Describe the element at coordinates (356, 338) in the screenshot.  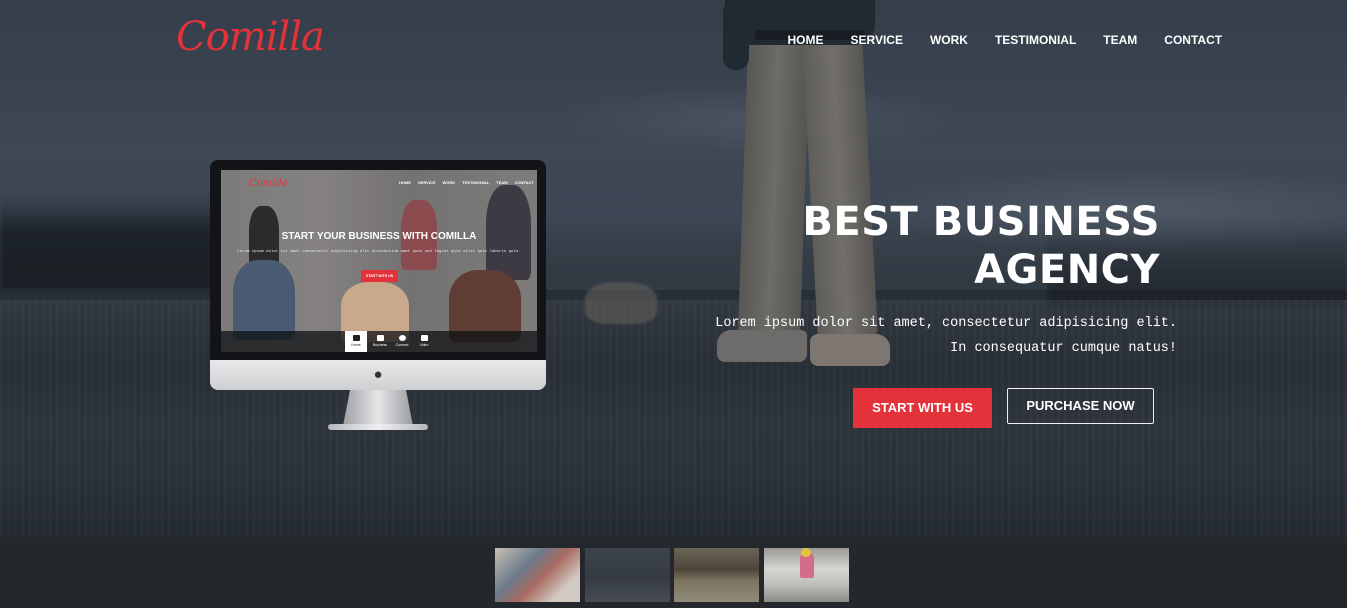
I see `home-icon` at that location.